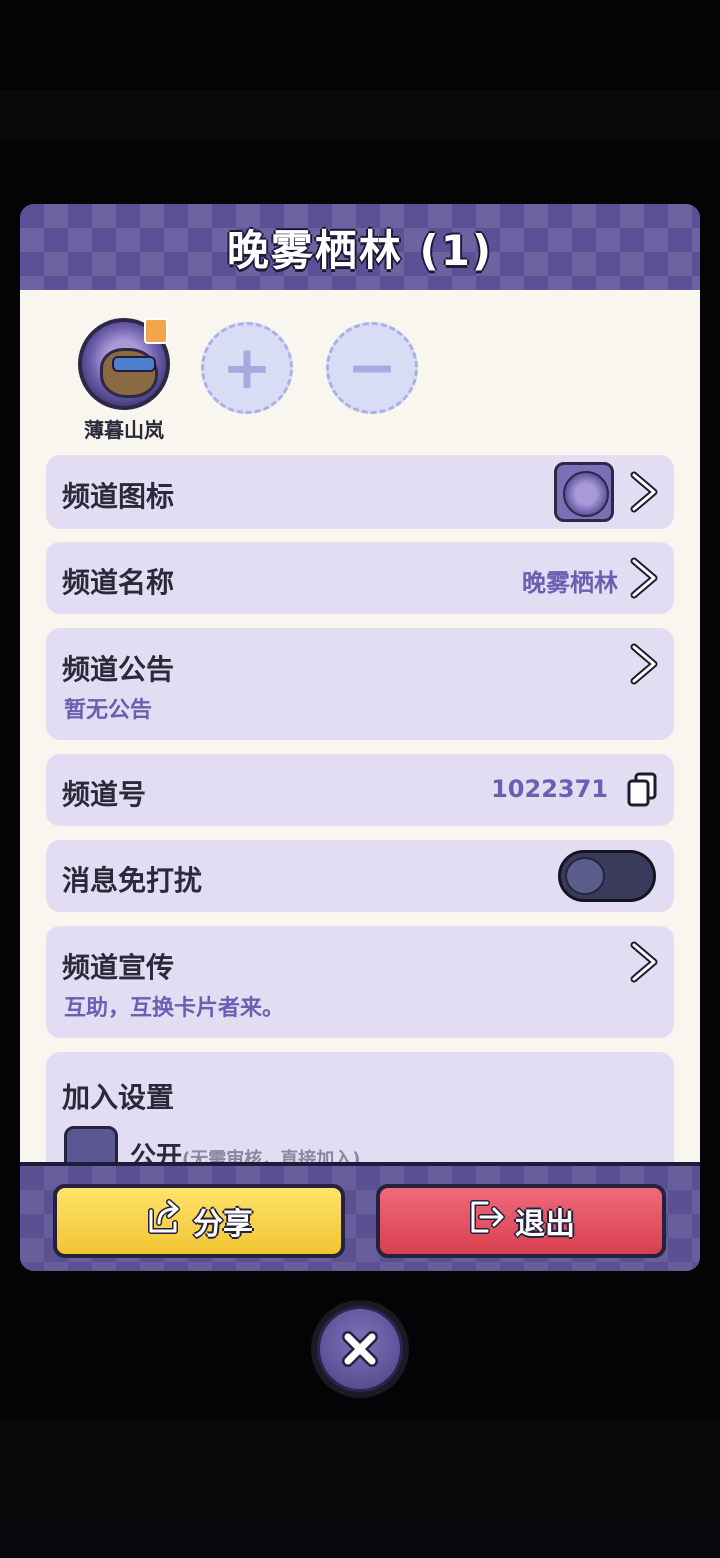 Image resolution: width=720 pixels, height=1558 pixels. What do you see at coordinates (134, 364) in the screenshot?
I see `avatar-visor` at bounding box center [134, 364].